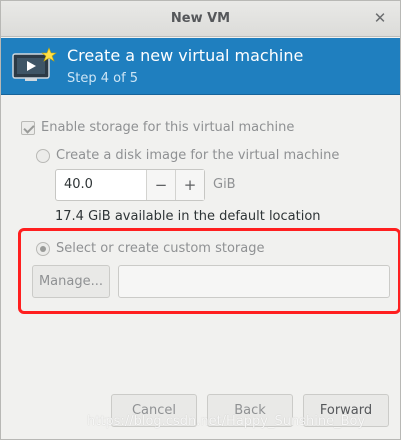  I want to click on wizard-header: Create a new virtual machine Step 4 of 5, so click(200, 66).